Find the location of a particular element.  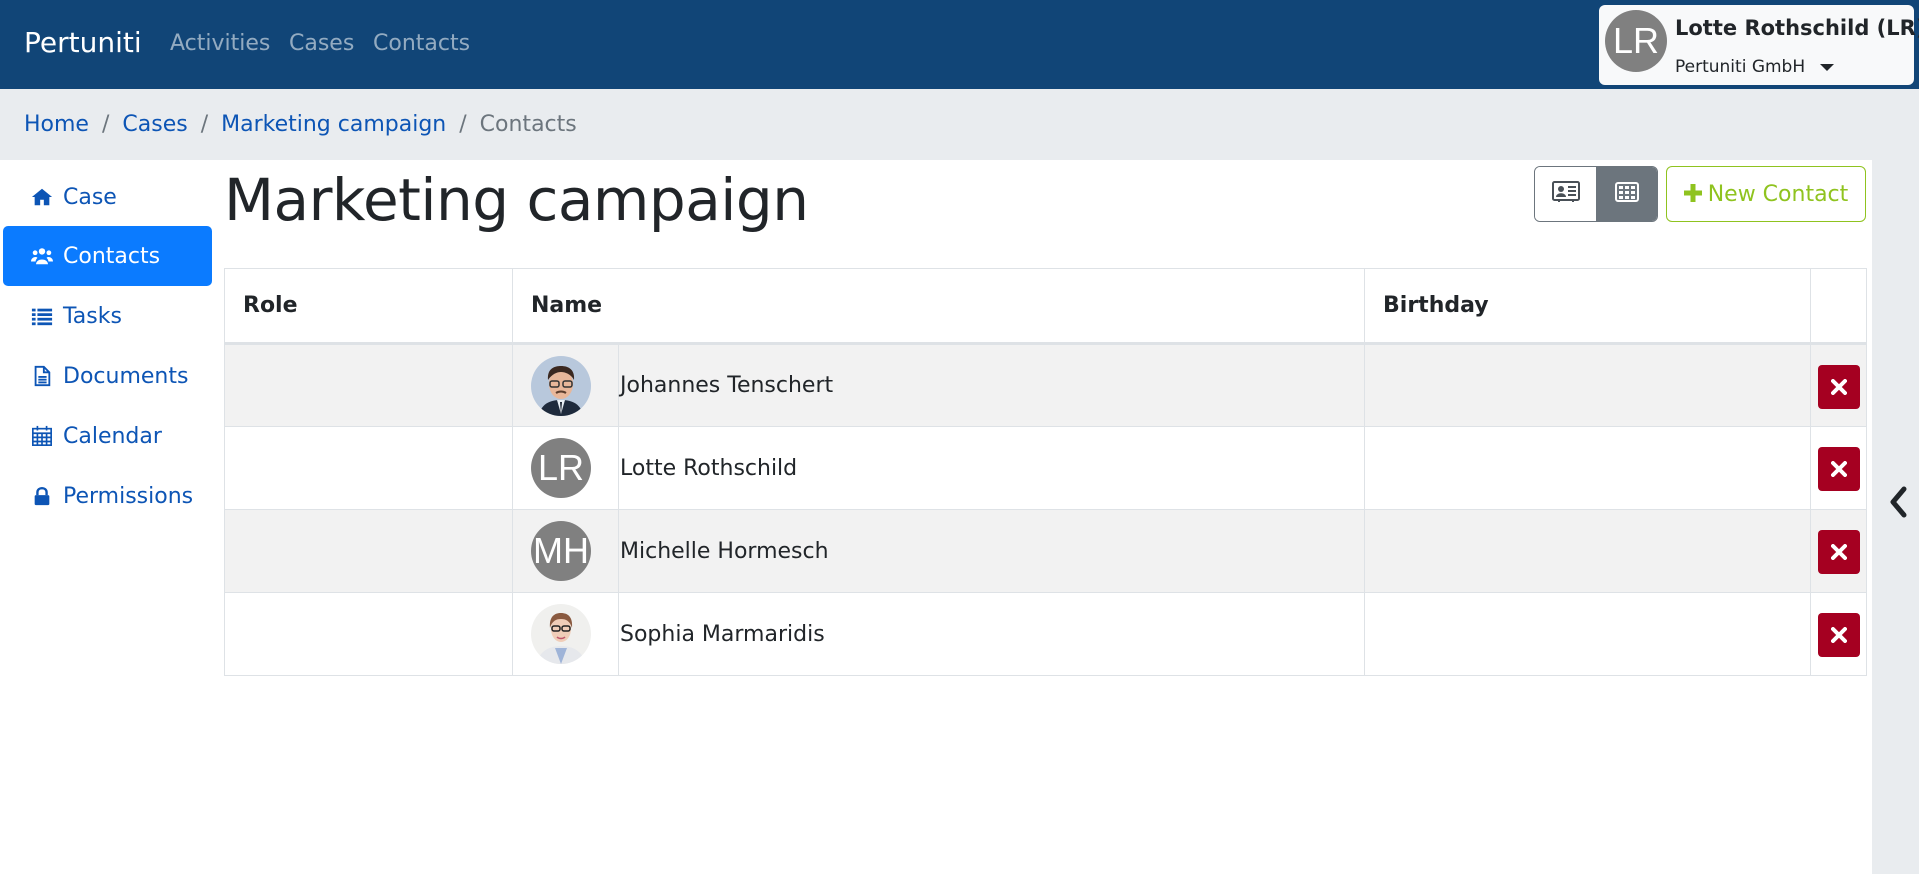

sidebar-item-calendar: Calendar is located at coordinates (107, 436).